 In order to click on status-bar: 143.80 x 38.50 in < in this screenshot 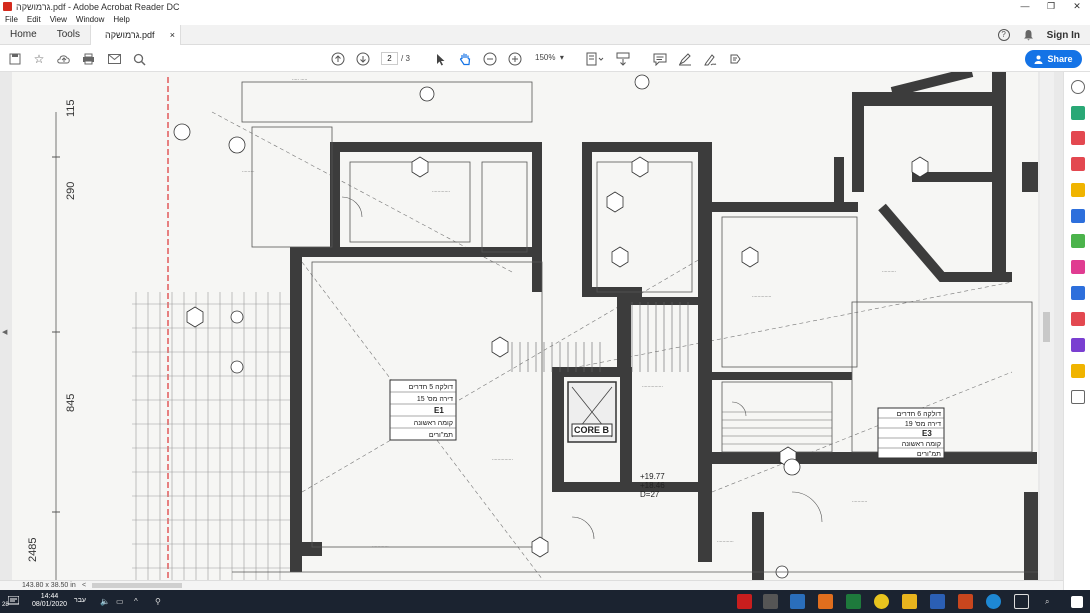, I will do `click(531, 585)`.